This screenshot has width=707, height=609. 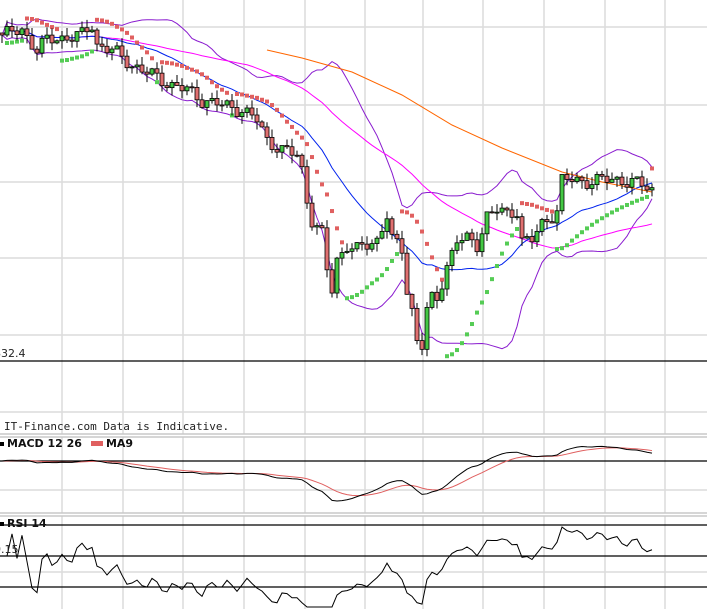 I want to click on sma200-line, so click(x=459, y=121).